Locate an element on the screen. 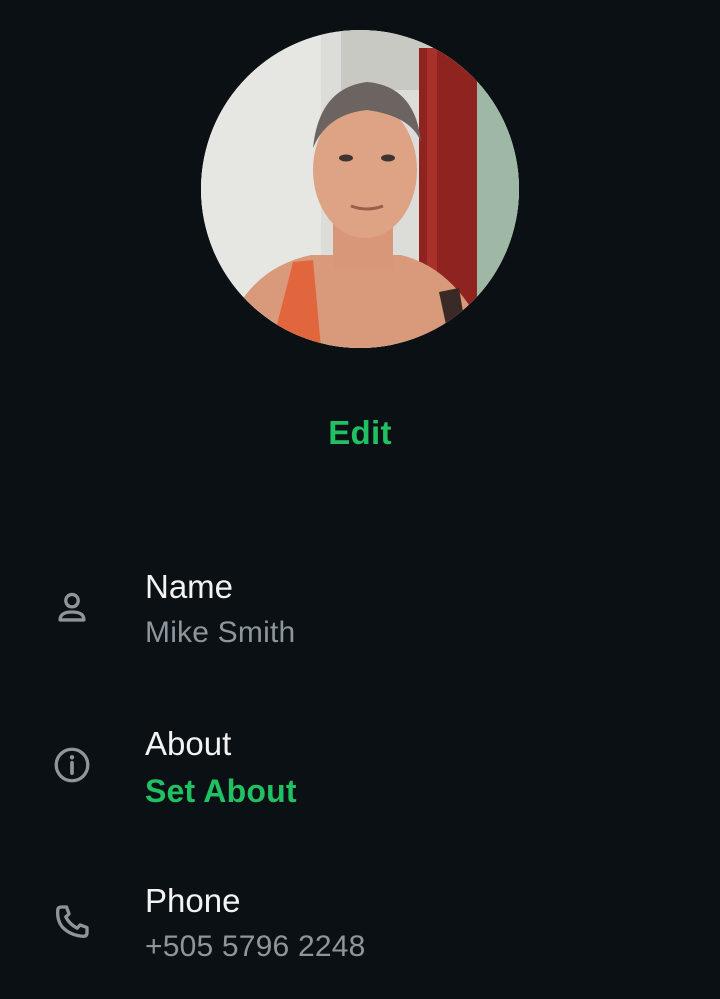 This screenshot has height=999, width=720. name-value: Mike Smith is located at coordinates (220, 632).